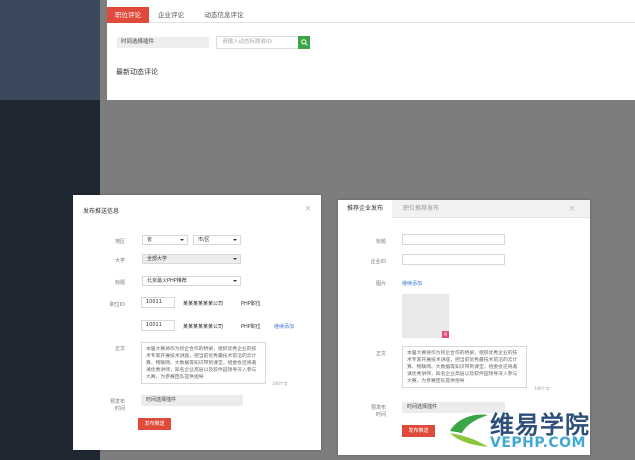 The height and width of the screenshot is (460, 635). What do you see at coordinates (412, 283) in the screenshot?
I see `add-image-link: 继续添加` at bounding box center [412, 283].